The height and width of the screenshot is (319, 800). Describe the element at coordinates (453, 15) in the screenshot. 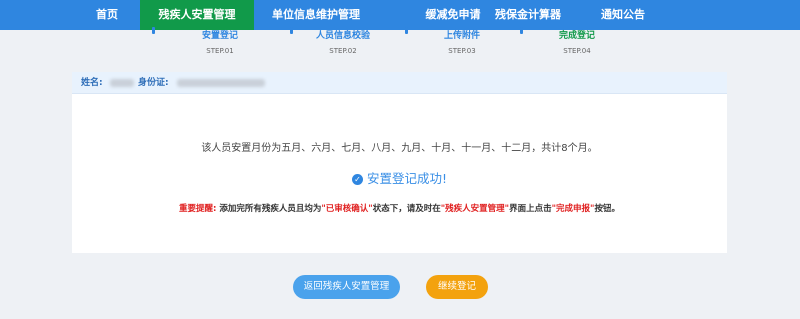

I see `nav-item-relief: 缓减免申请` at that location.